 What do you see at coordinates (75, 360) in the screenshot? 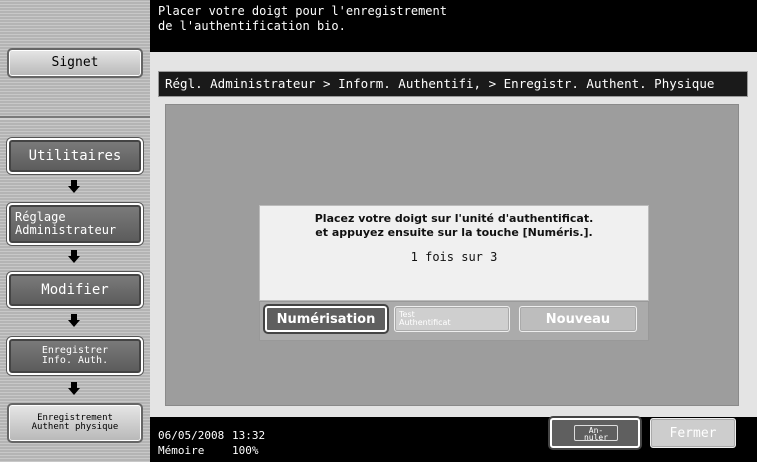
I see `enreg-info-line2: Info. Auth.` at bounding box center [75, 360].